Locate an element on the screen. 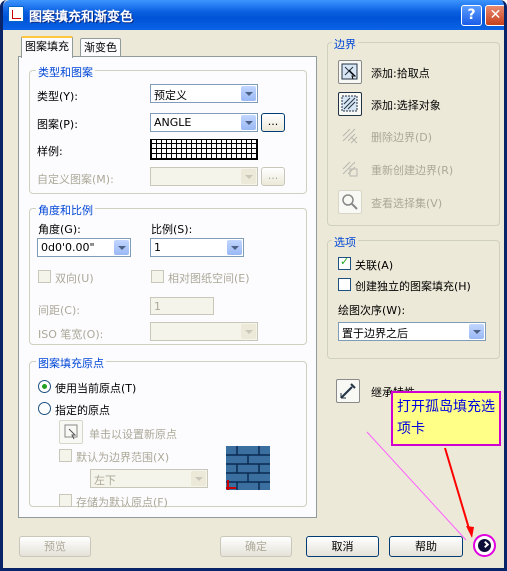 This screenshot has height=571, width=507. separate-hatches-label: 创建独立的图案填充(H) is located at coordinates (413, 286).